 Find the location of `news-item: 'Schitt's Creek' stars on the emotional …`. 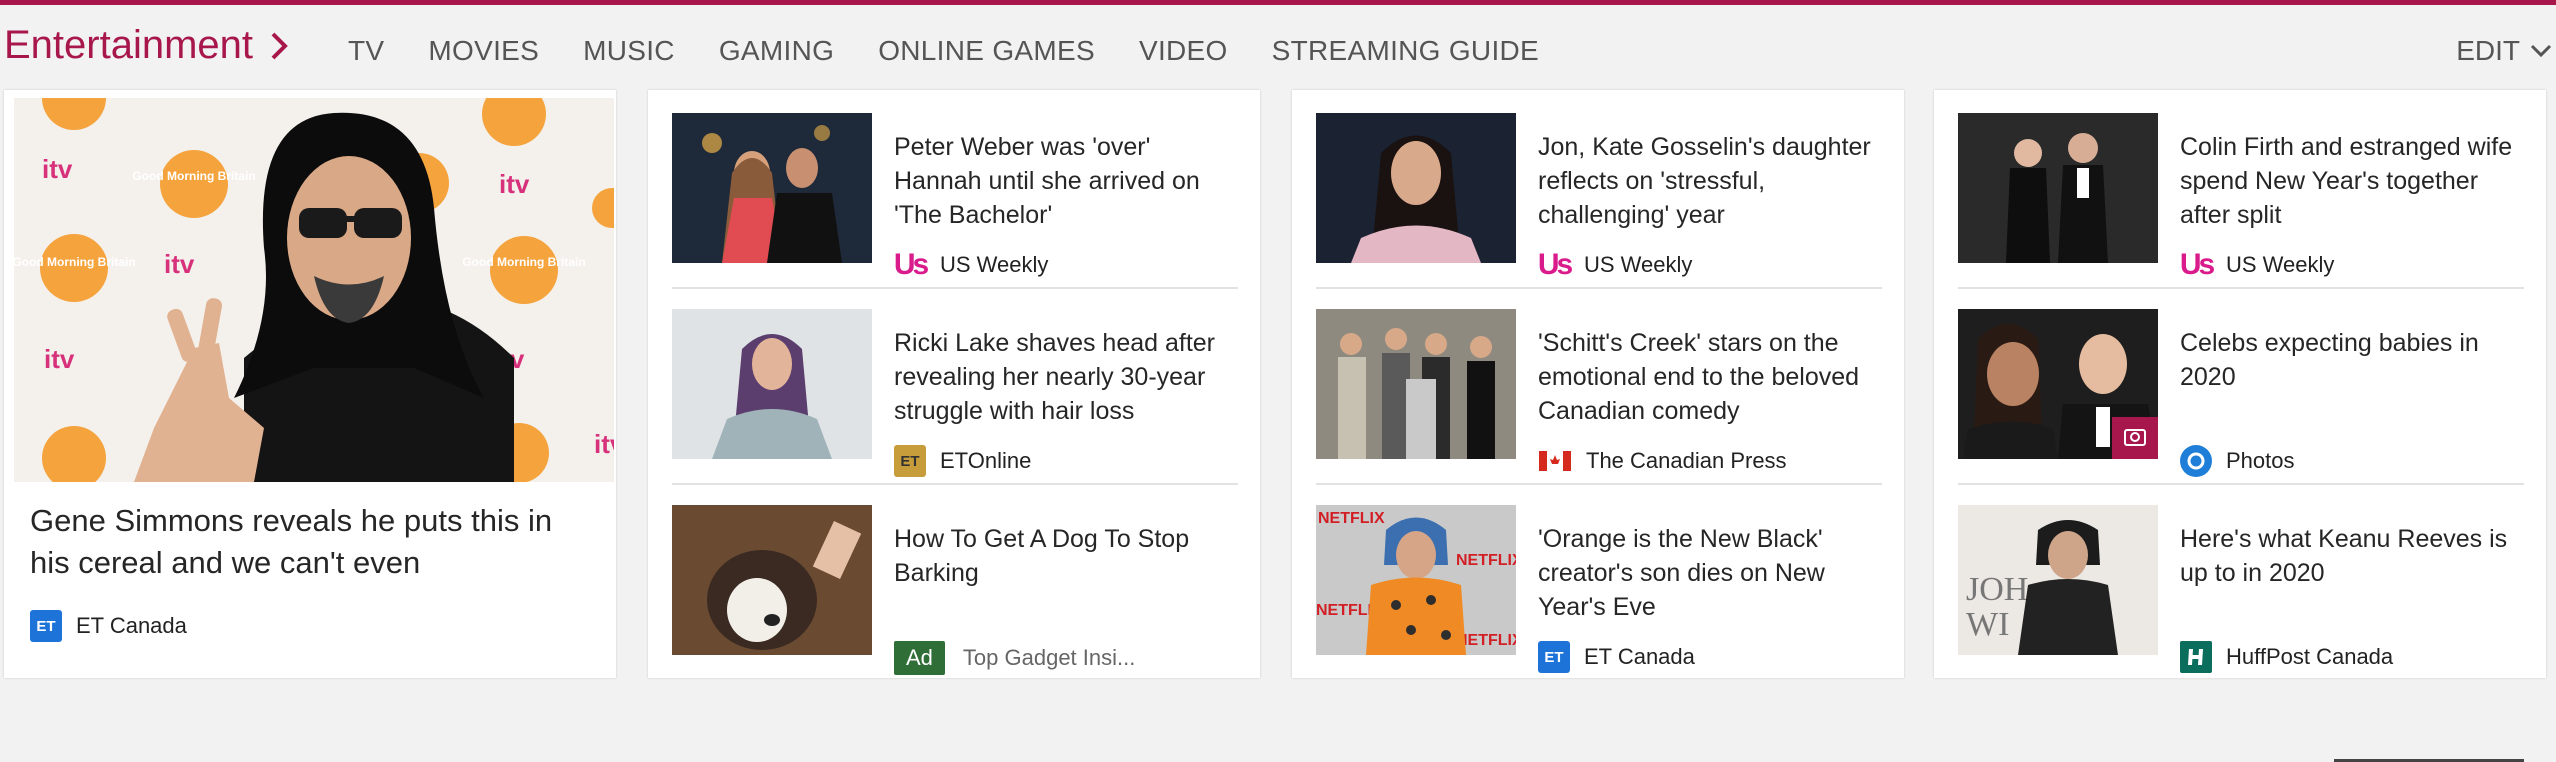

news-item: 'Schitt's Creek' stars on the emotional … is located at coordinates (1599, 402).